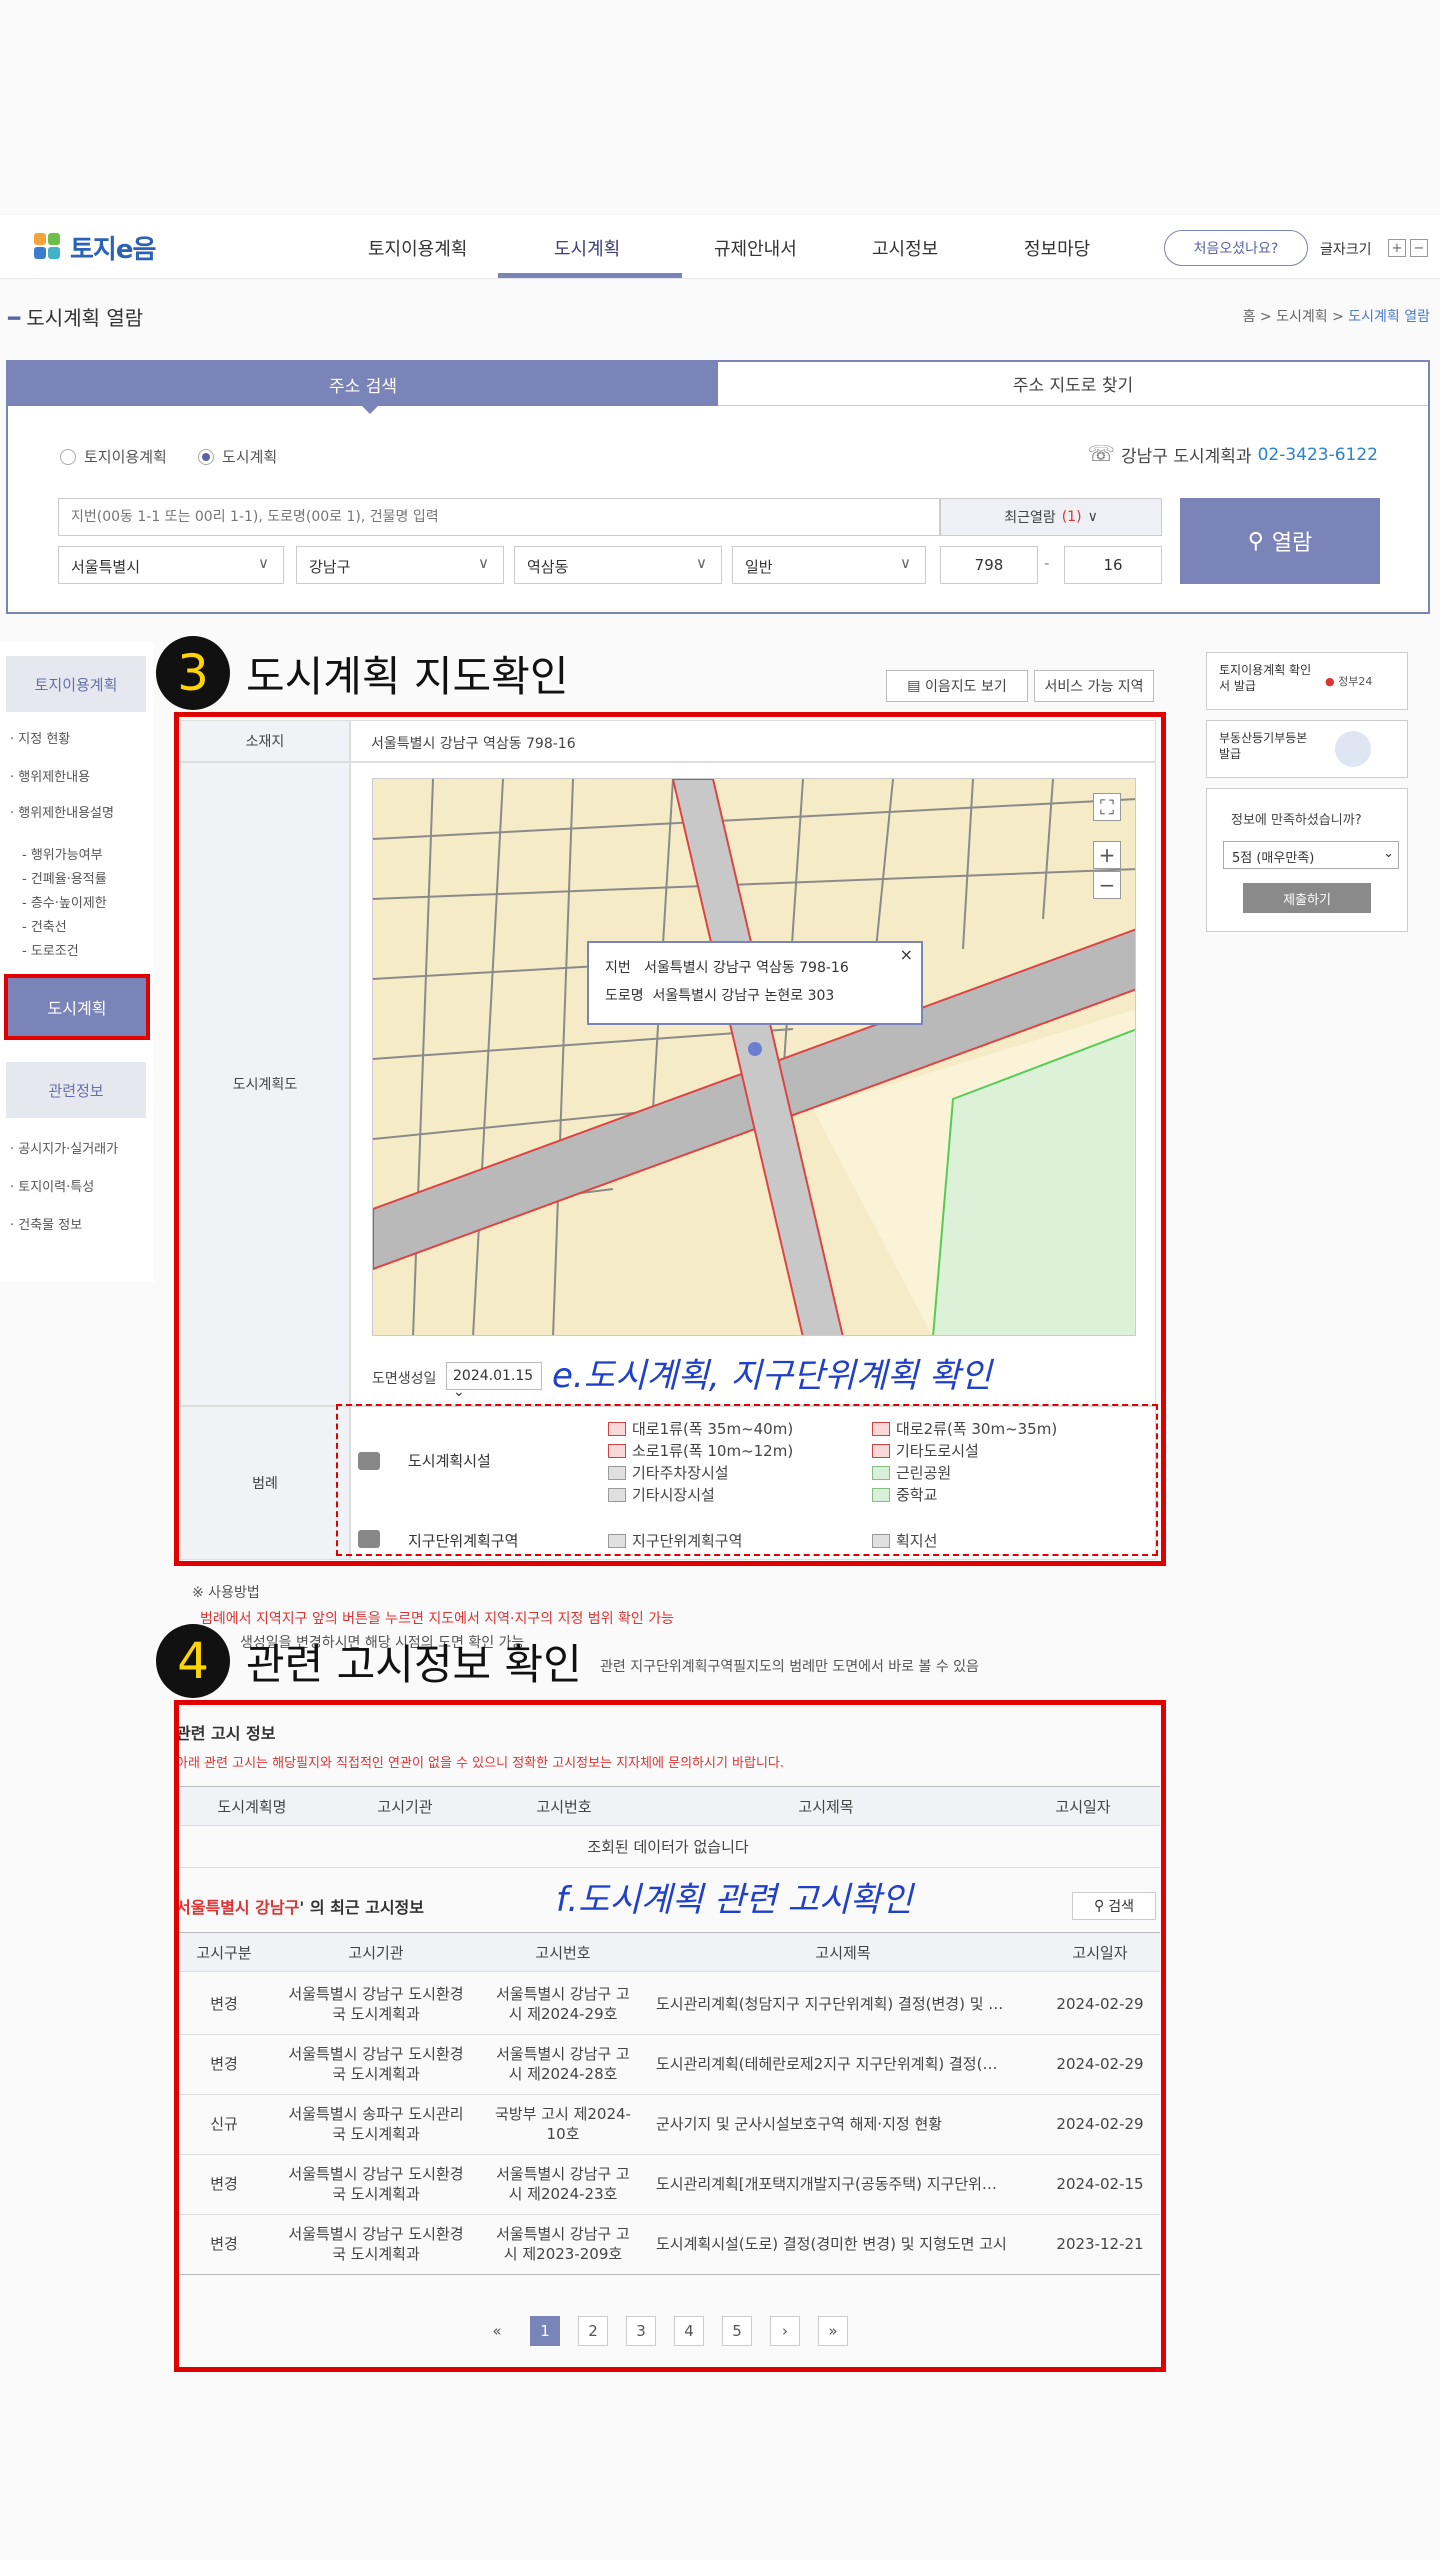  Describe the element at coordinates (1047, 563) in the screenshot. I see `number-dash: -` at that location.